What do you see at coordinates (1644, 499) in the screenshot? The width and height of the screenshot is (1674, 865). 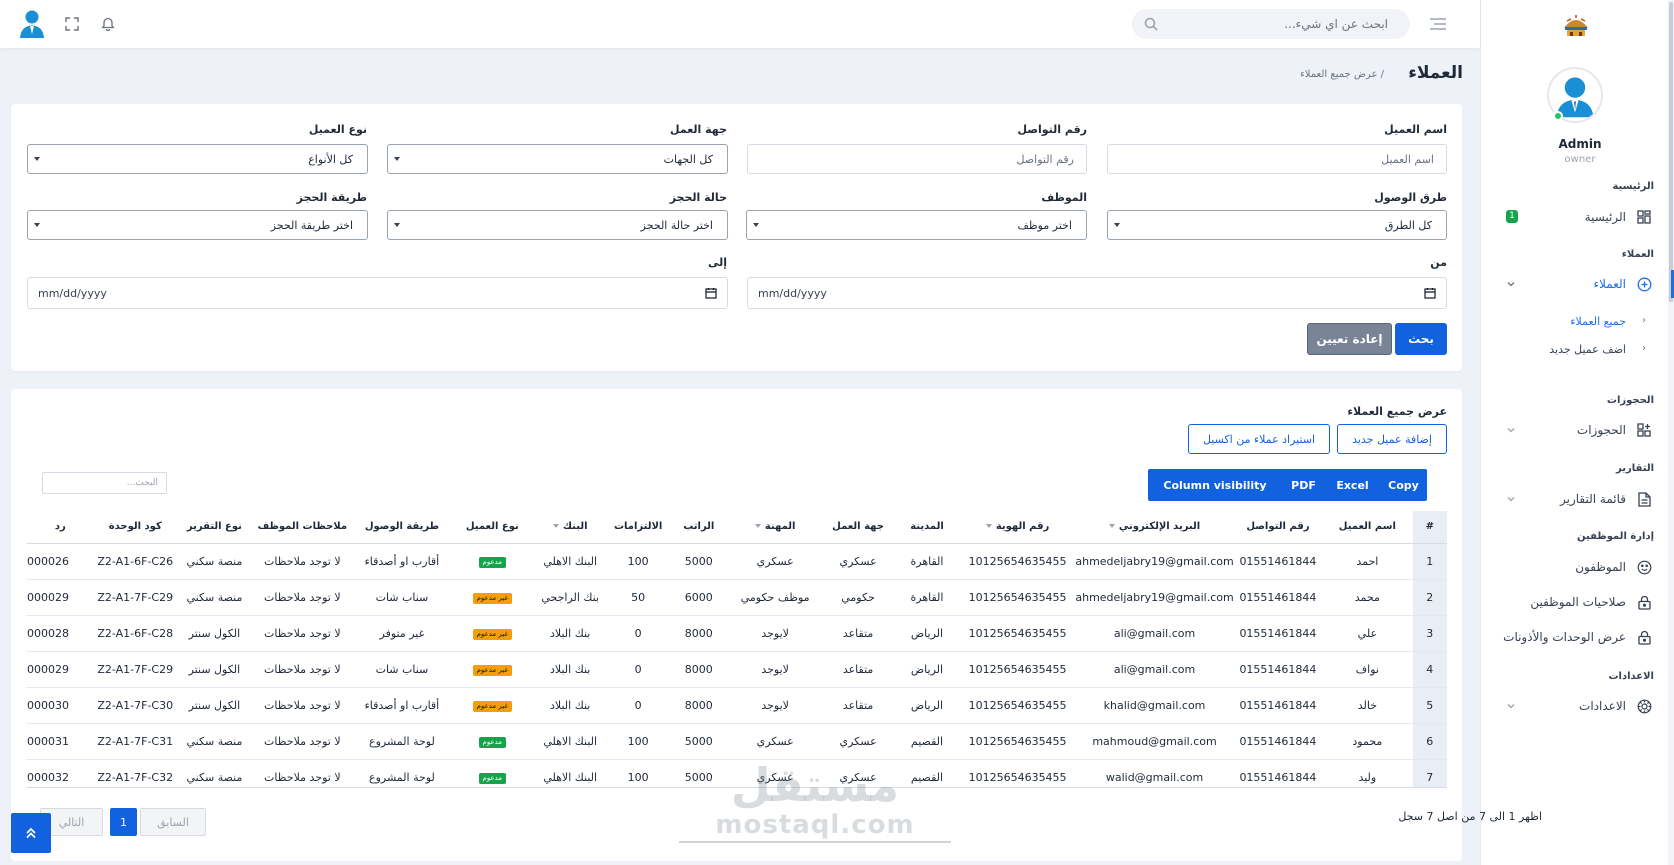 I see `document-icon` at bounding box center [1644, 499].